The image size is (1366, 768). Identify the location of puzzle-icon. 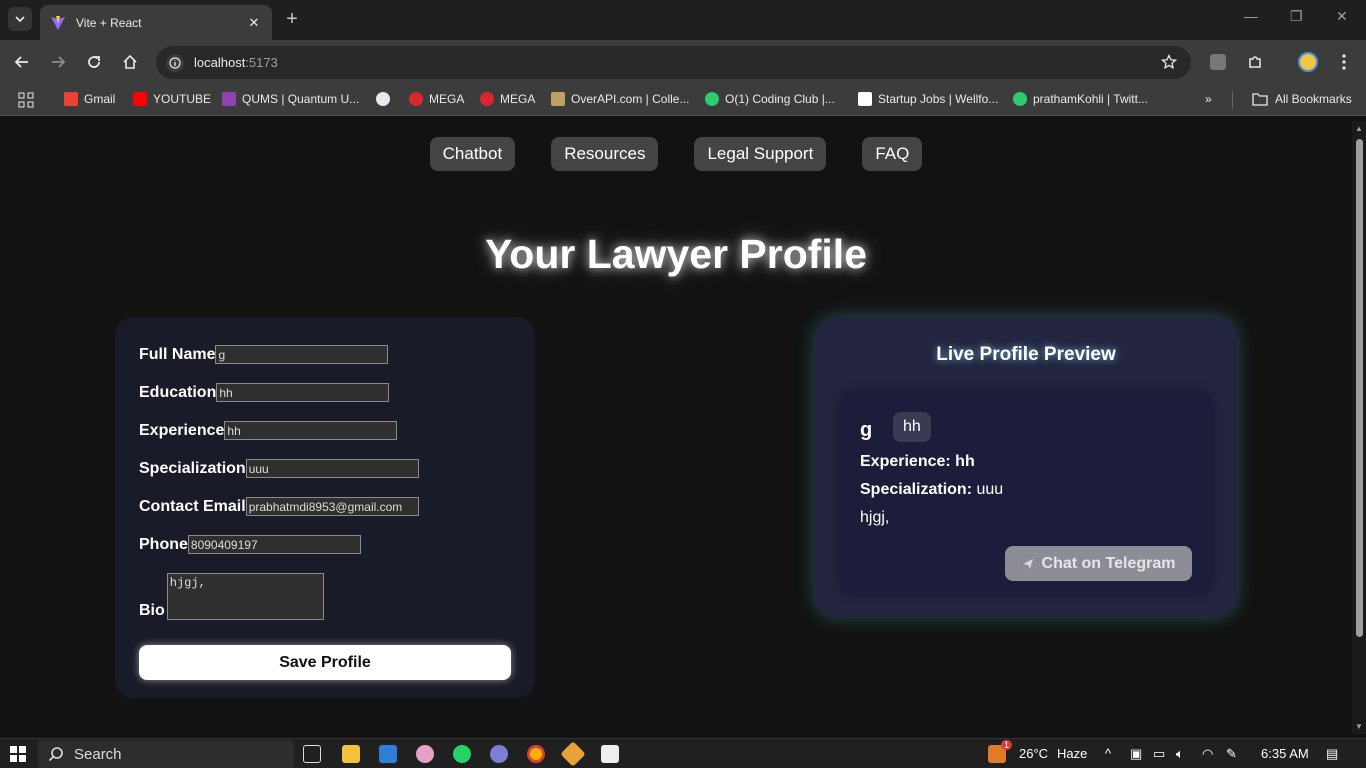
(1255, 62).